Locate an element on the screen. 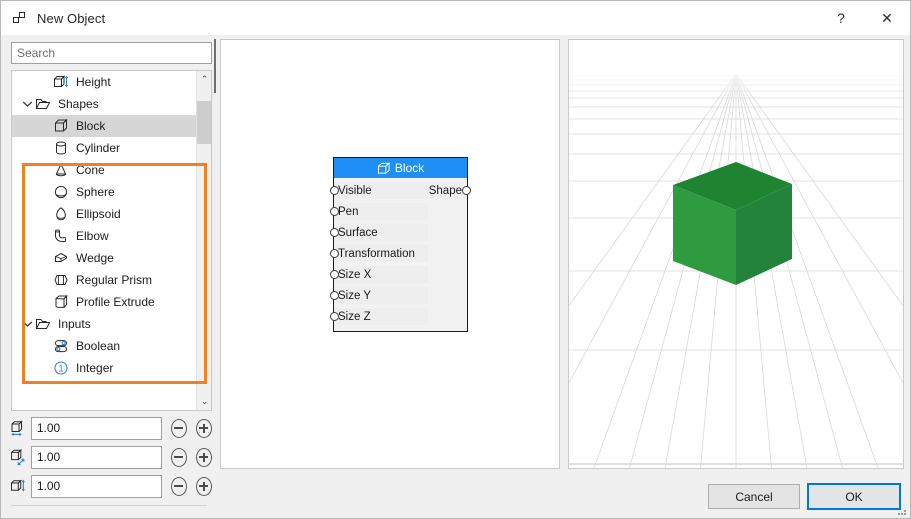 Image resolution: width=911 pixels, height=519 pixels. close-button: ✕ is located at coordinates (887, 18).